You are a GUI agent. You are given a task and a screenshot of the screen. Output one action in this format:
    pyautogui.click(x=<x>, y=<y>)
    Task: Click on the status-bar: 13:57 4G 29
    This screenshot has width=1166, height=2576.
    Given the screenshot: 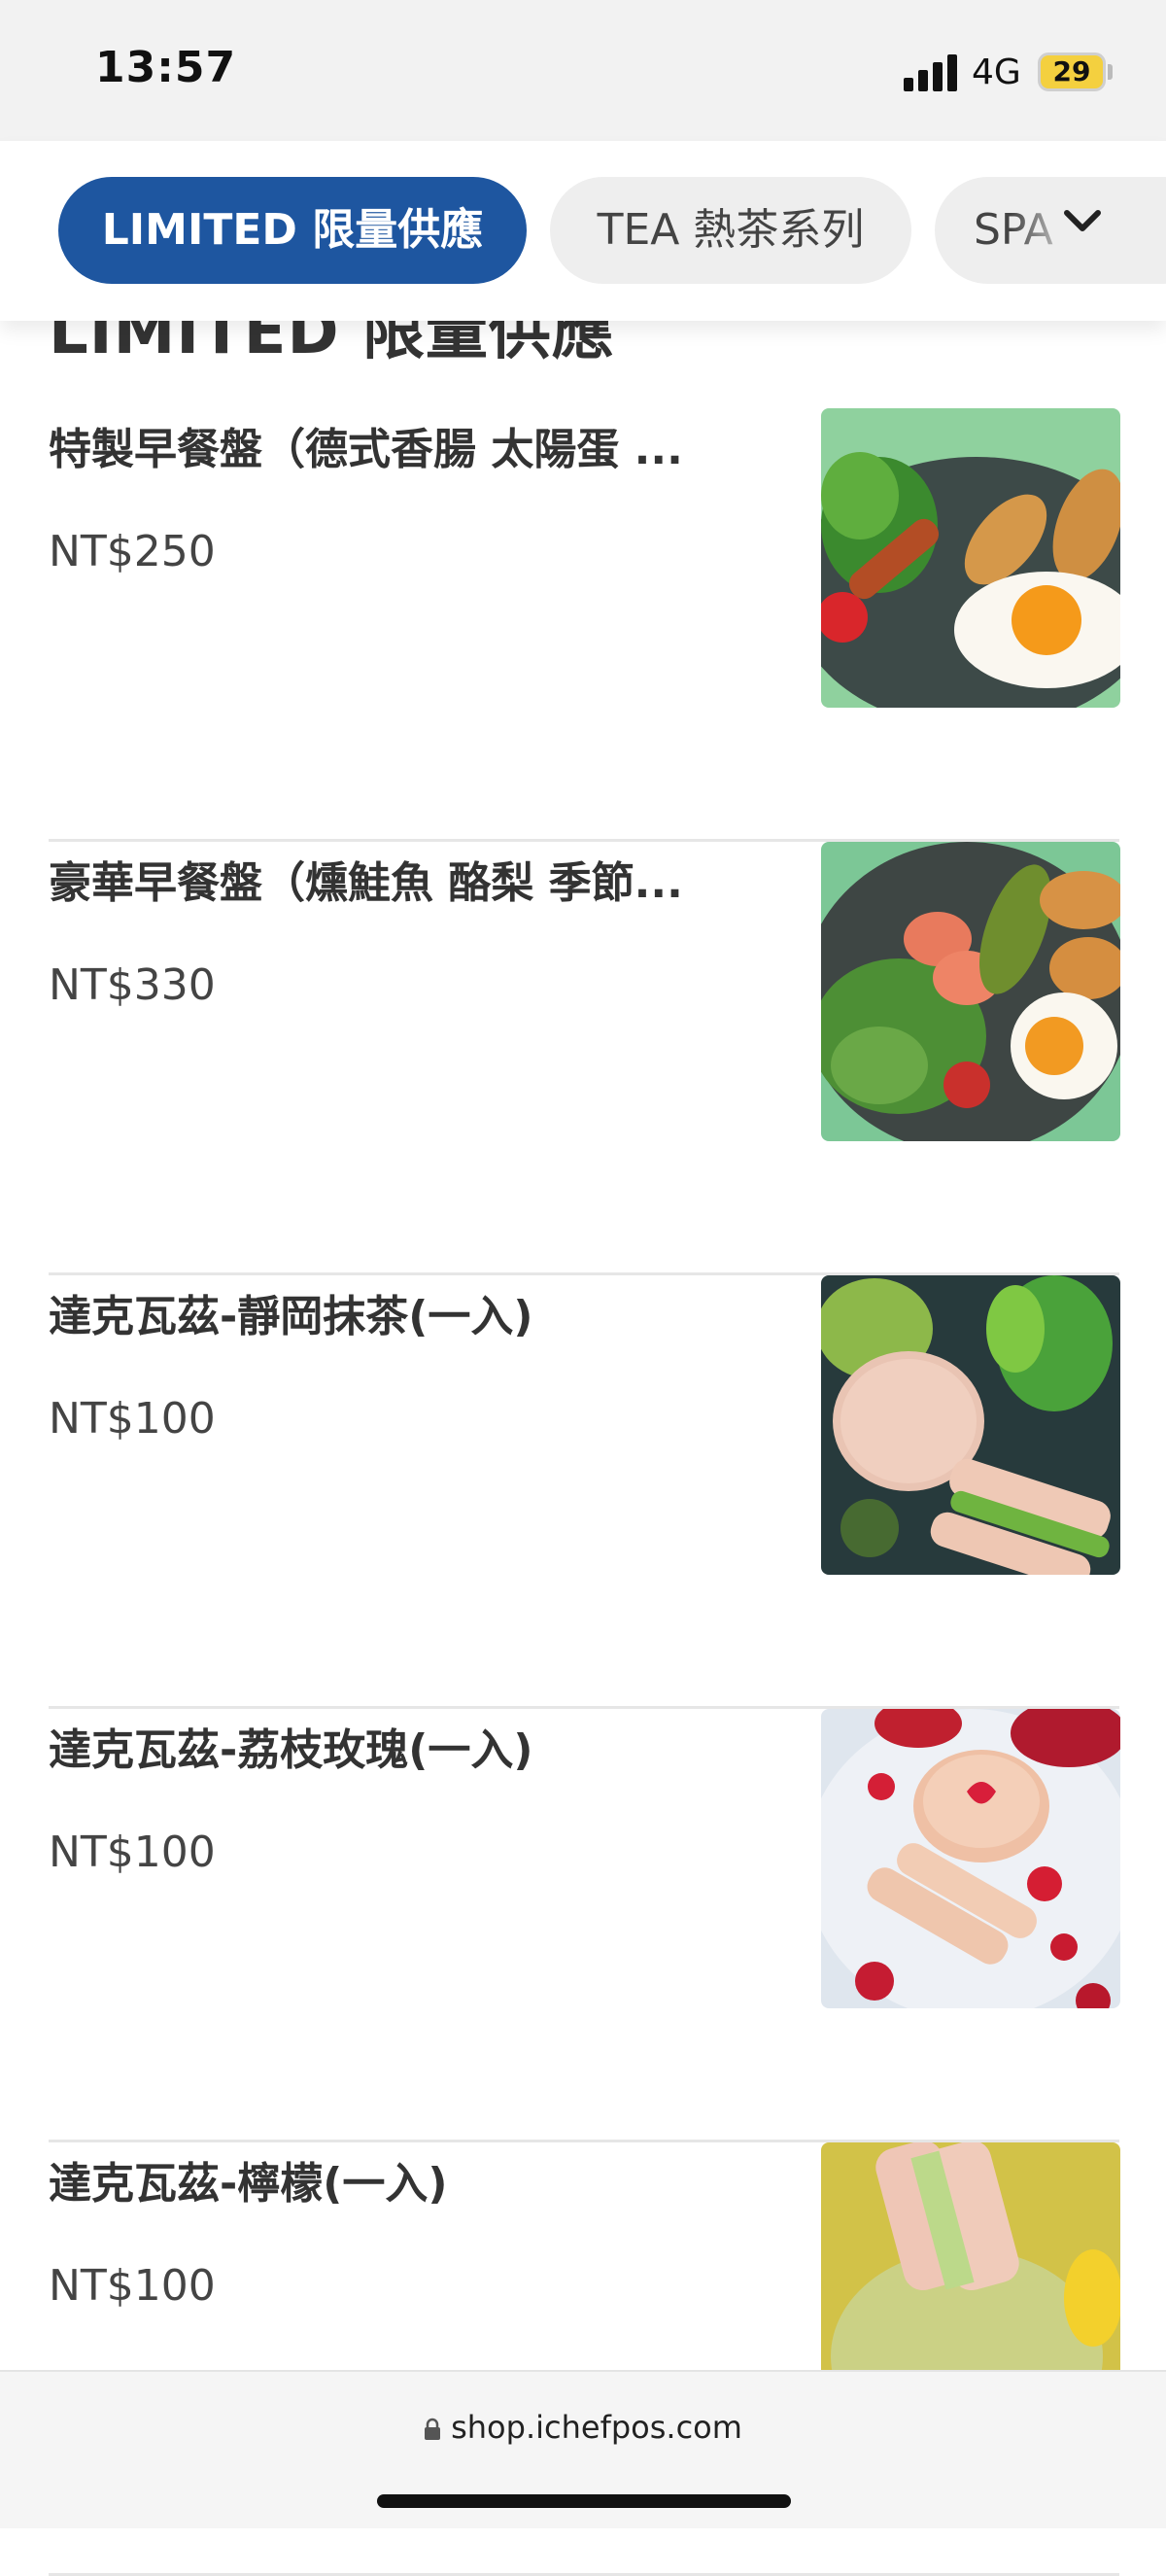 What is the action you would take?
    pyautogui.click(x=583, y=71)
    